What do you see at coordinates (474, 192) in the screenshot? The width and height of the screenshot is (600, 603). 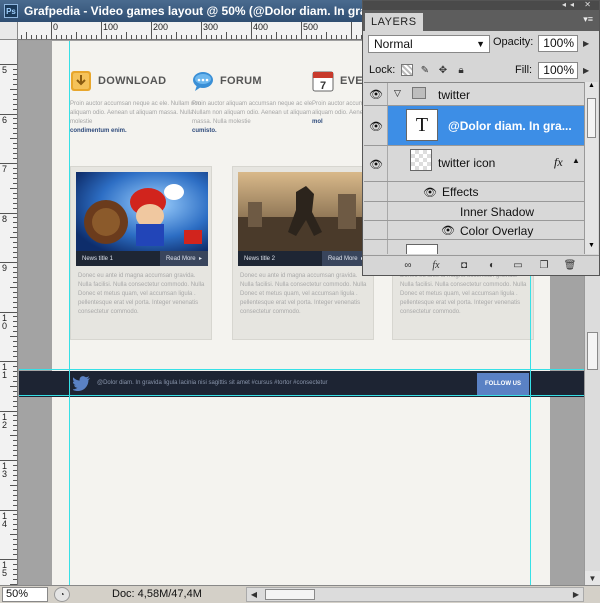 I see `layer-effects-row: 👁︎ Effects` at bounding box center [474, 192].